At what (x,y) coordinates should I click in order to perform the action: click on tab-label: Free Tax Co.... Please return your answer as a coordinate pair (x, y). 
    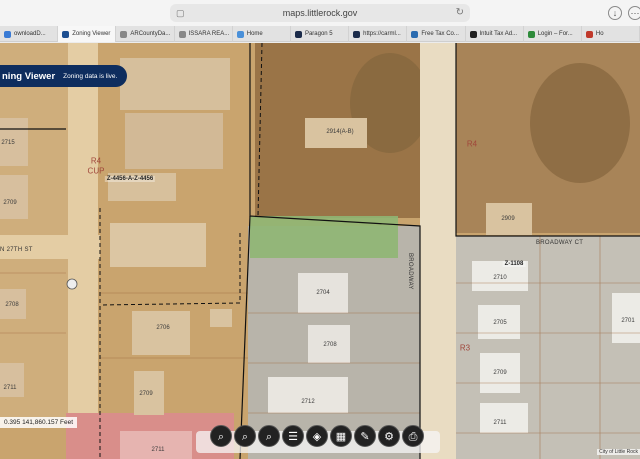
    Looking at the image, I should click on (440, 34).